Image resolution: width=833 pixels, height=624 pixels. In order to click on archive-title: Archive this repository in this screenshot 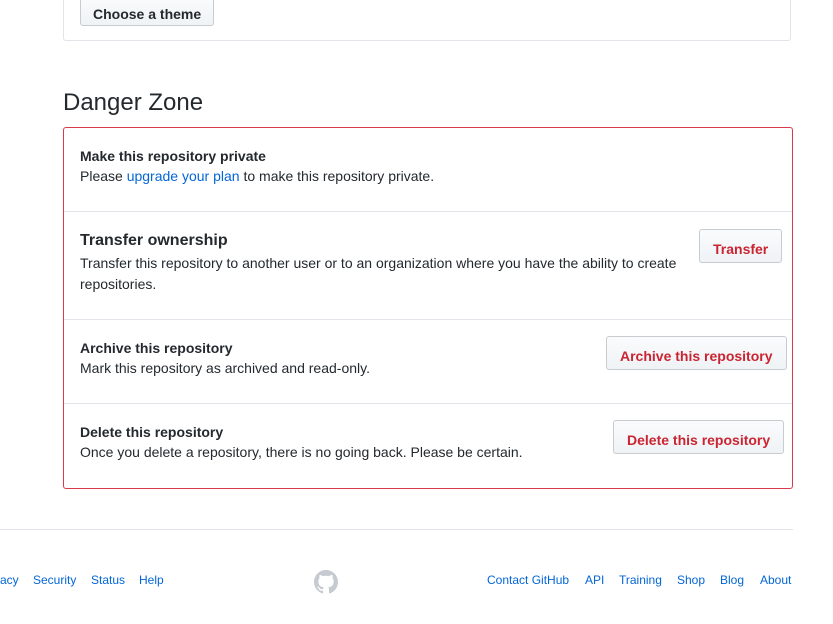, I will do `click(156, 348)`.